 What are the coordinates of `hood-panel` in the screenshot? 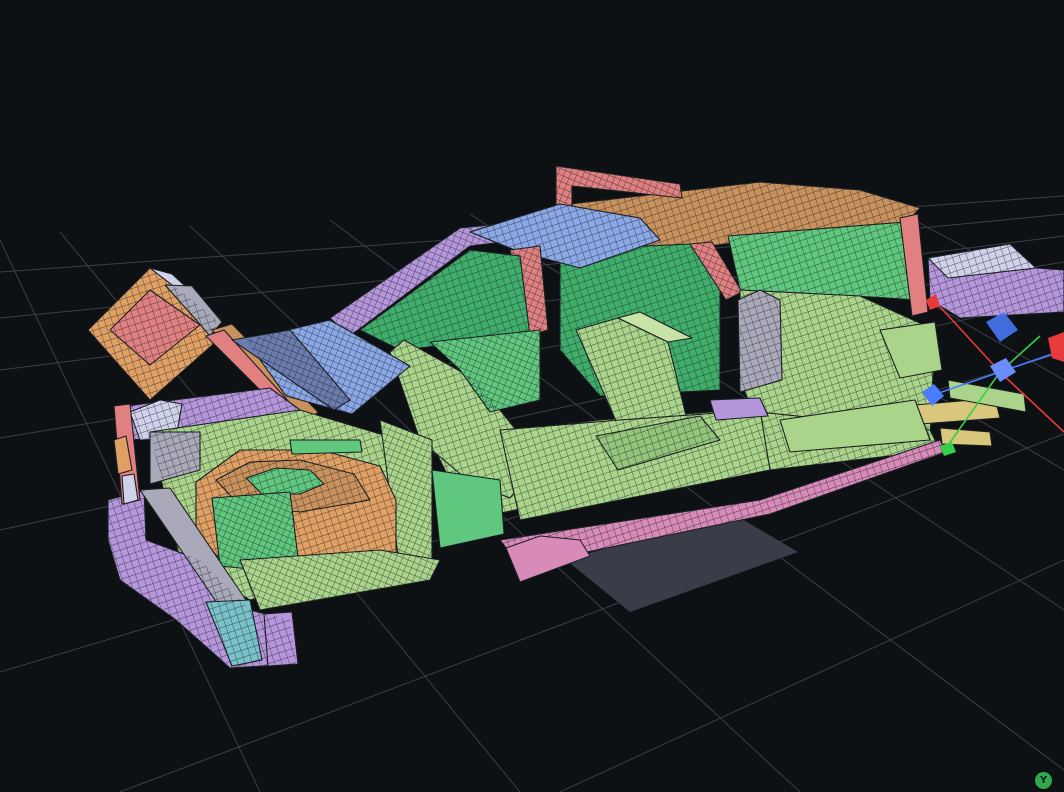 It's located at (155, 334).